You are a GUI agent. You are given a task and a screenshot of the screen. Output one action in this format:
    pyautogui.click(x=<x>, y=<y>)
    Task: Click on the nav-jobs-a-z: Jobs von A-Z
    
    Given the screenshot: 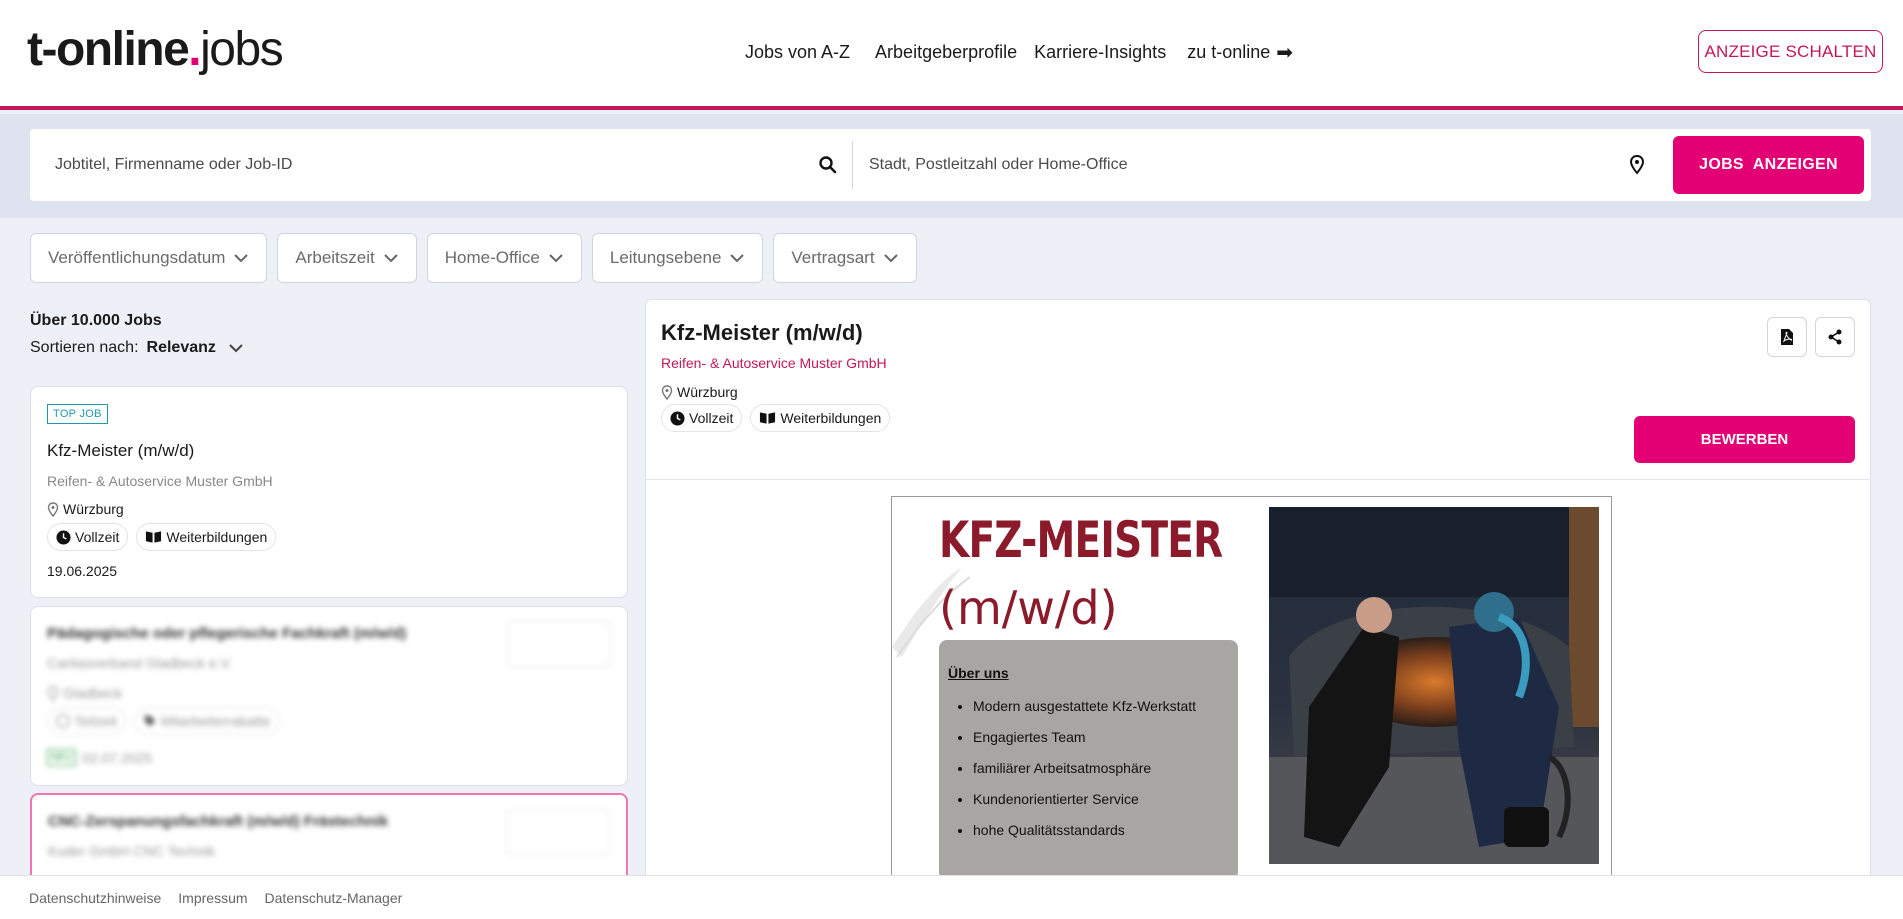 What is the action you would take?
    pyautogui.click(x=797, y=52)
    